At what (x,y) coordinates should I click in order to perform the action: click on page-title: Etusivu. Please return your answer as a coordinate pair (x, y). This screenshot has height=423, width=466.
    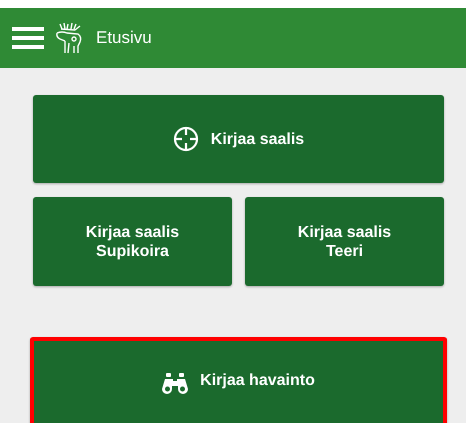
    Looking at the image, I should click on (124, 38).